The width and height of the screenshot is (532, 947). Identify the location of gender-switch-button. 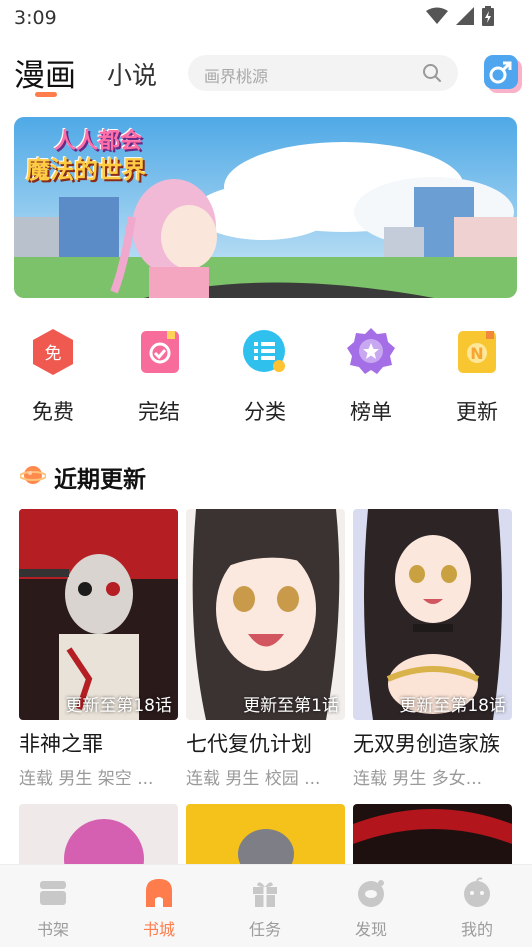
(501, 72).